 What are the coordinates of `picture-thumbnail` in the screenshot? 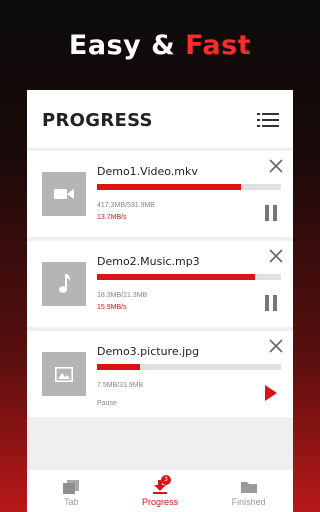 It's located at (64, 374).